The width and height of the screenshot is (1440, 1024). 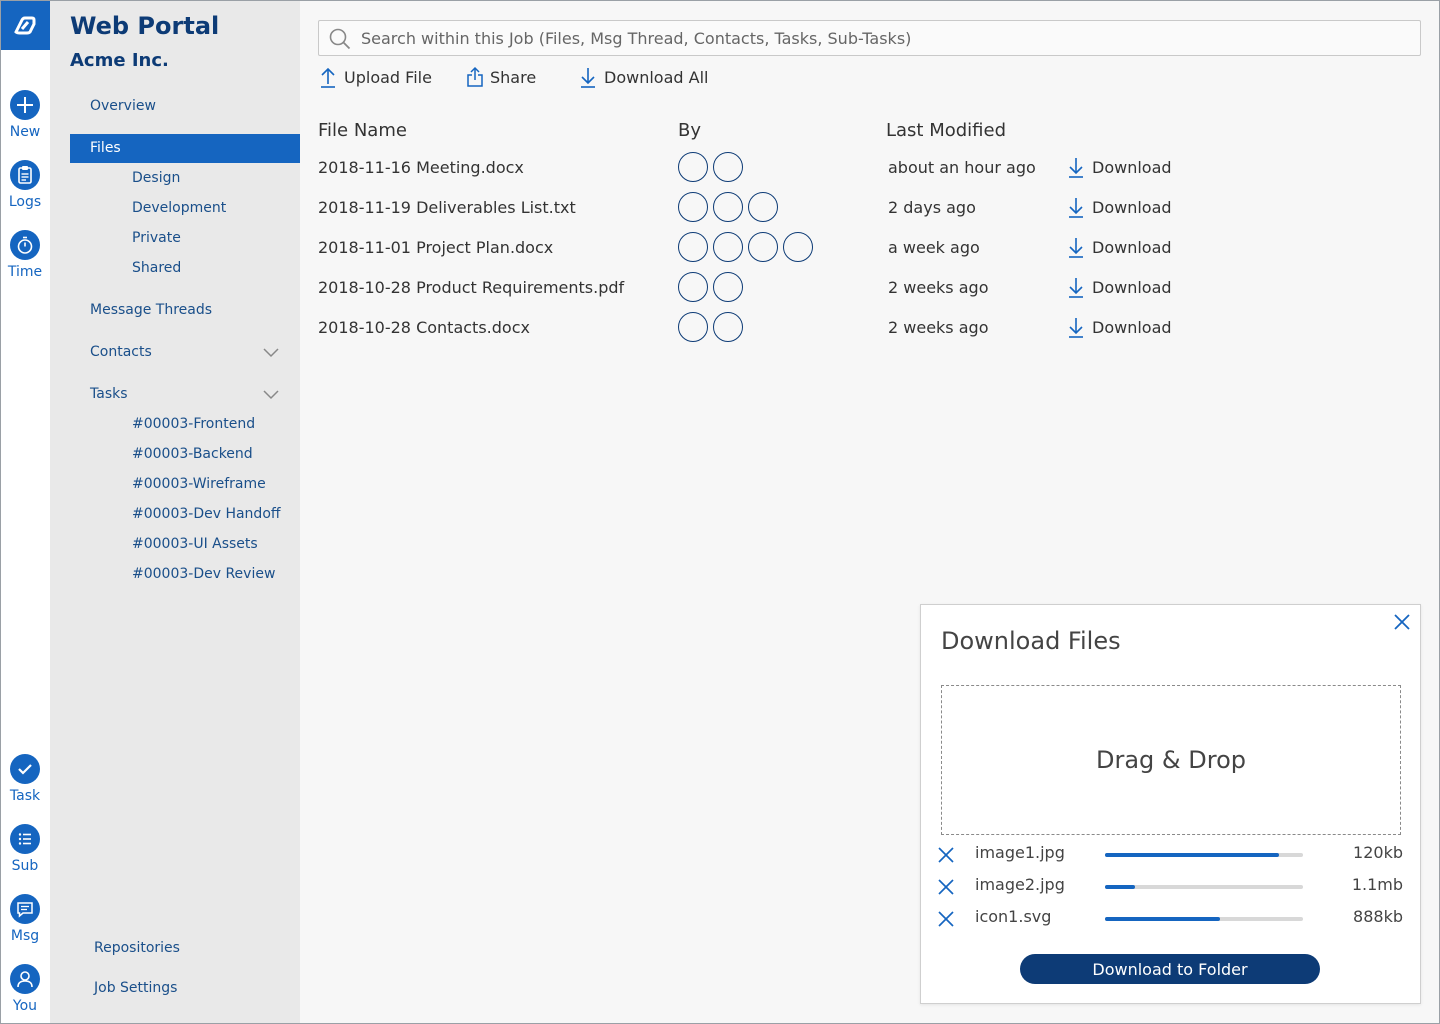 What do you see at coordinates (25, 769) in the screenshot?
I see `check-icon` at bounding box center [25, 769].